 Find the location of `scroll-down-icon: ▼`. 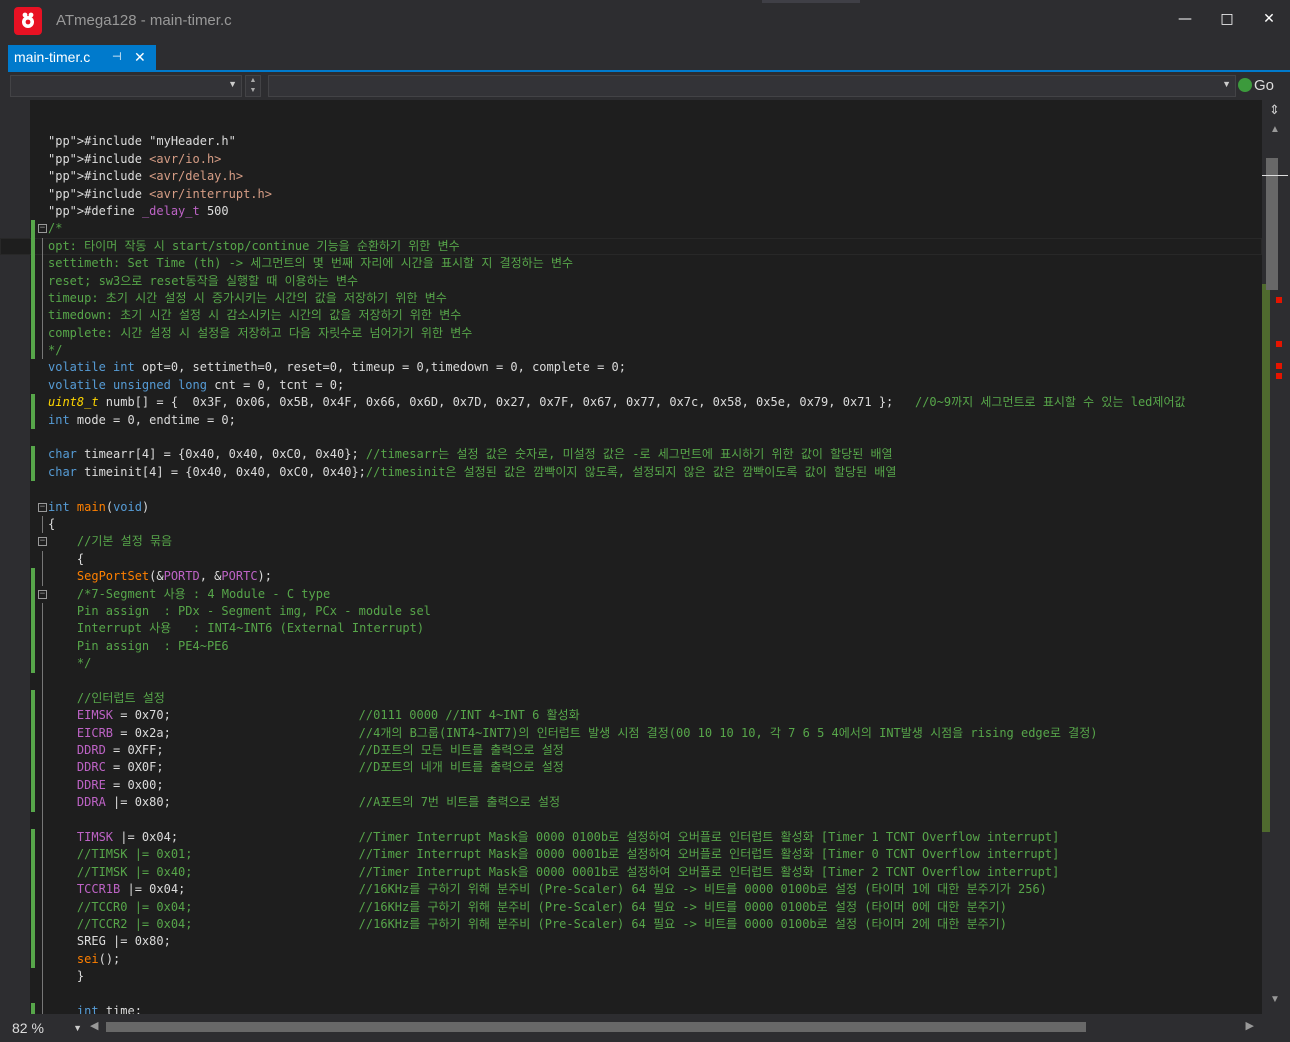

scroll-down-icon: ▼ is located at coordinates (1275, 999).